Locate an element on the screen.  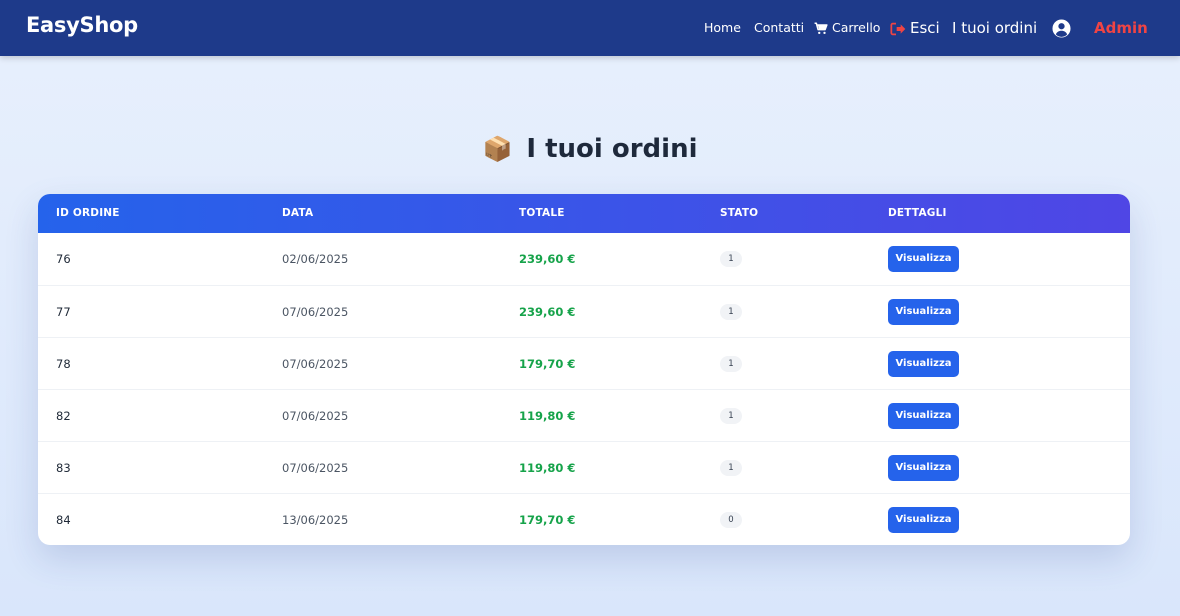
order-id-cell: 83 is located at coordinates (63, 468).